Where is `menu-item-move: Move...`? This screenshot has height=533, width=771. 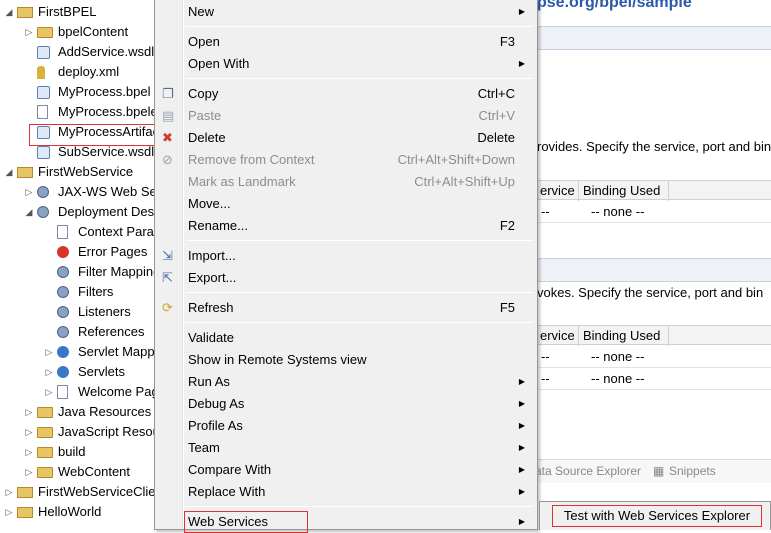
menu-item-move: Move... is located at coordinates (346, 204).